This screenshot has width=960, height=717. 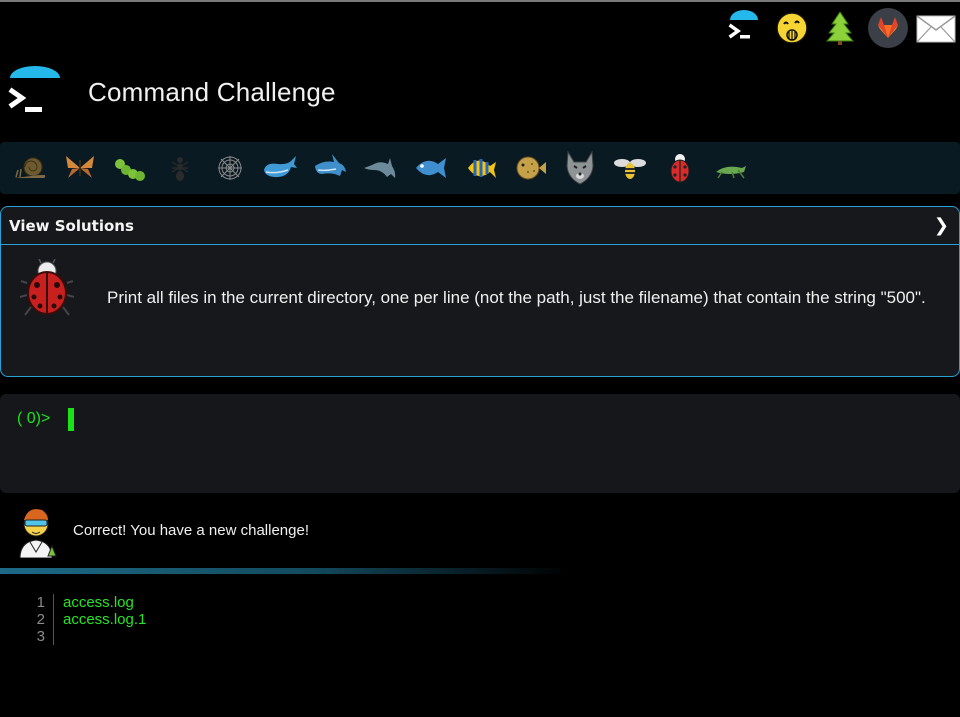 I want to click on line-number: 2, so click(x=42, y=619).